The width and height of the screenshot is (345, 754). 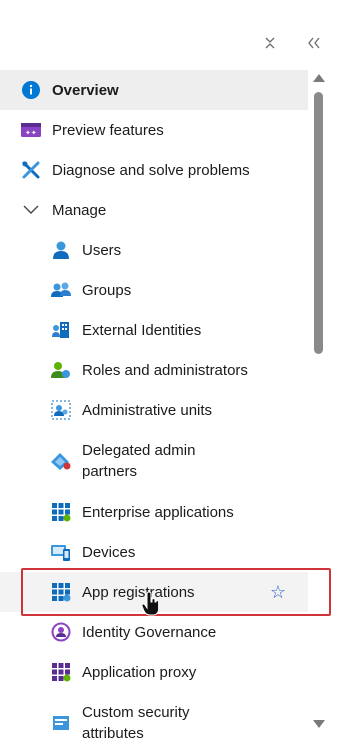 I want to click on devices-icon, so click(x=61, y=552).